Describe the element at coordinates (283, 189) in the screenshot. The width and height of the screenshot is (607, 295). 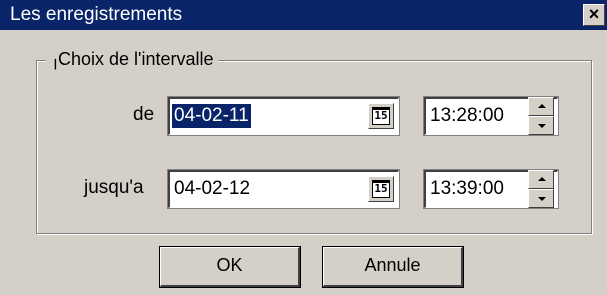
I see `to-date-field: 04-02-12` at that location.